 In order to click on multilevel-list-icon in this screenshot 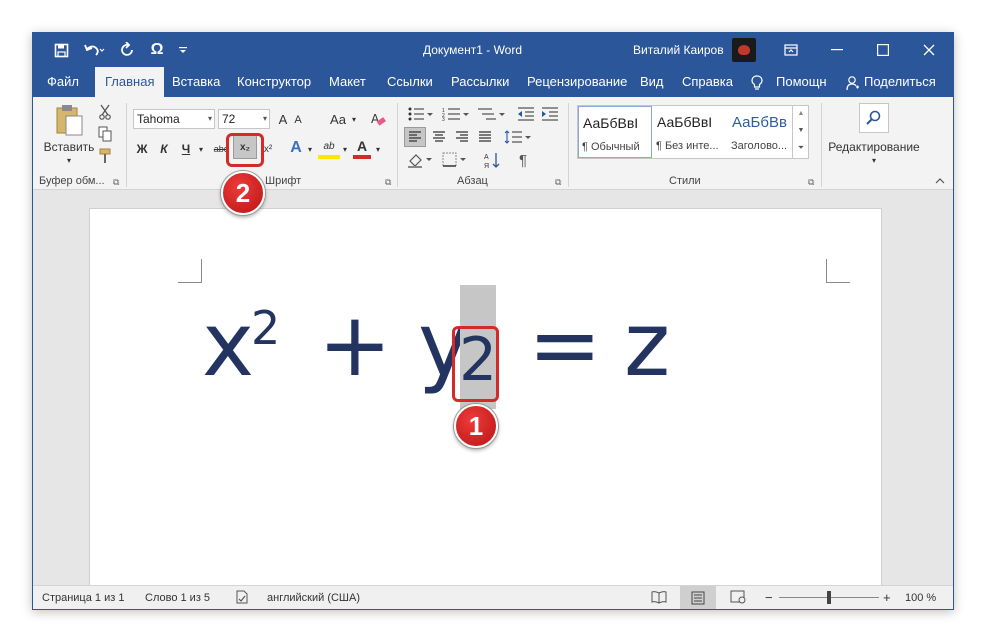, I will do `click(492, 114)`.